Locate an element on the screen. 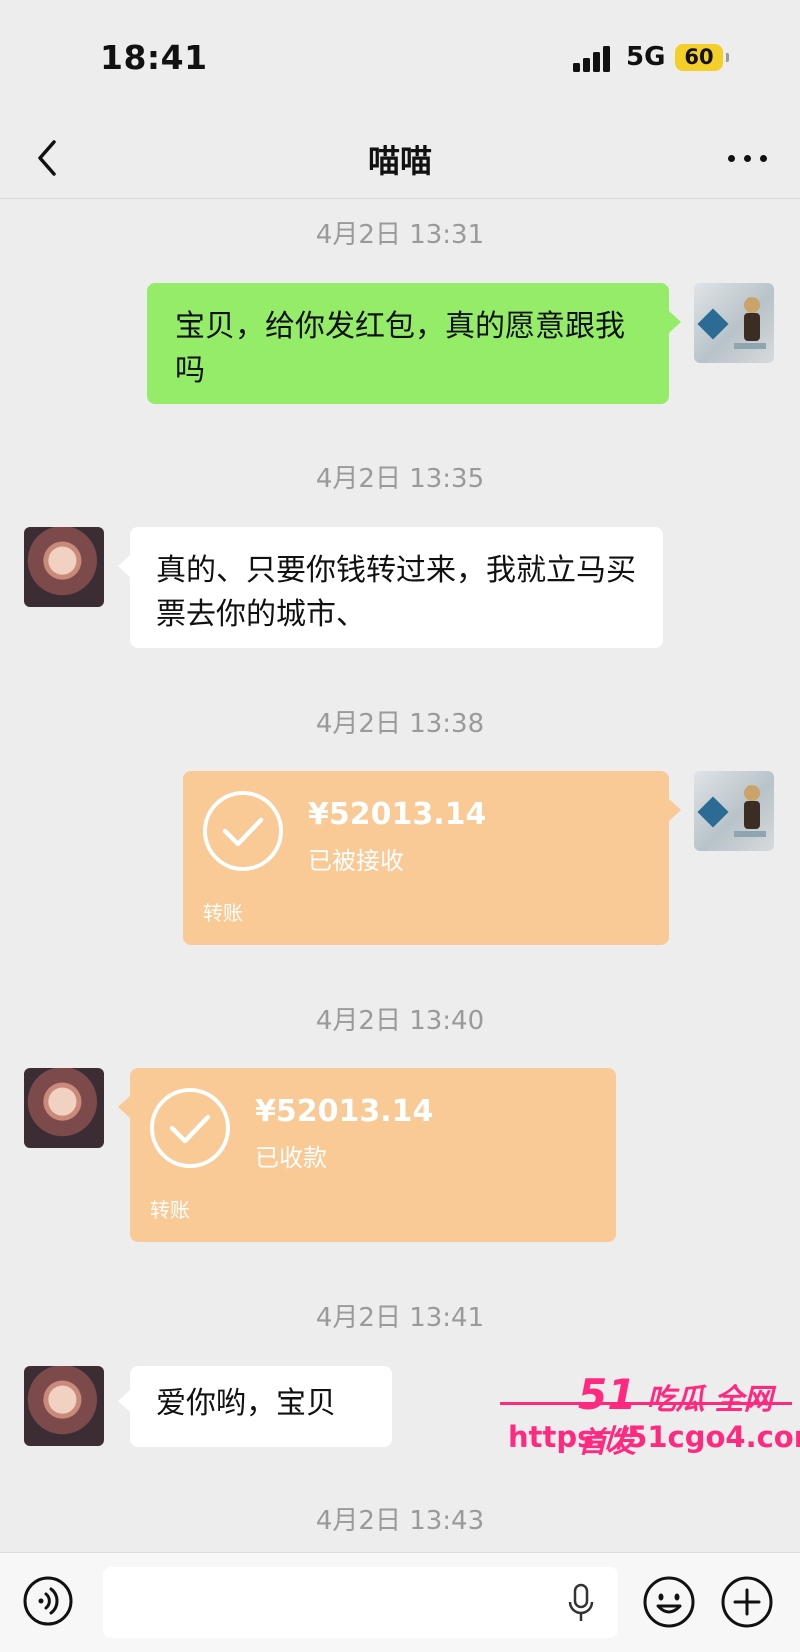 The image size is (800, 1652). microphone-icon is located at coordinates (581, 1604).